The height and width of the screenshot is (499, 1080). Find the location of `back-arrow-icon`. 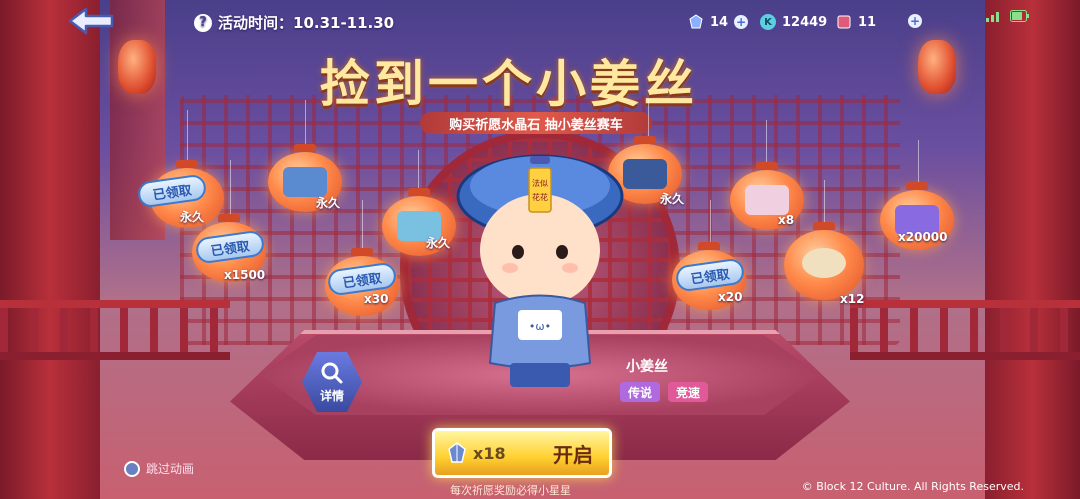

back-arrow-icon is located at coordinates (91, 21).